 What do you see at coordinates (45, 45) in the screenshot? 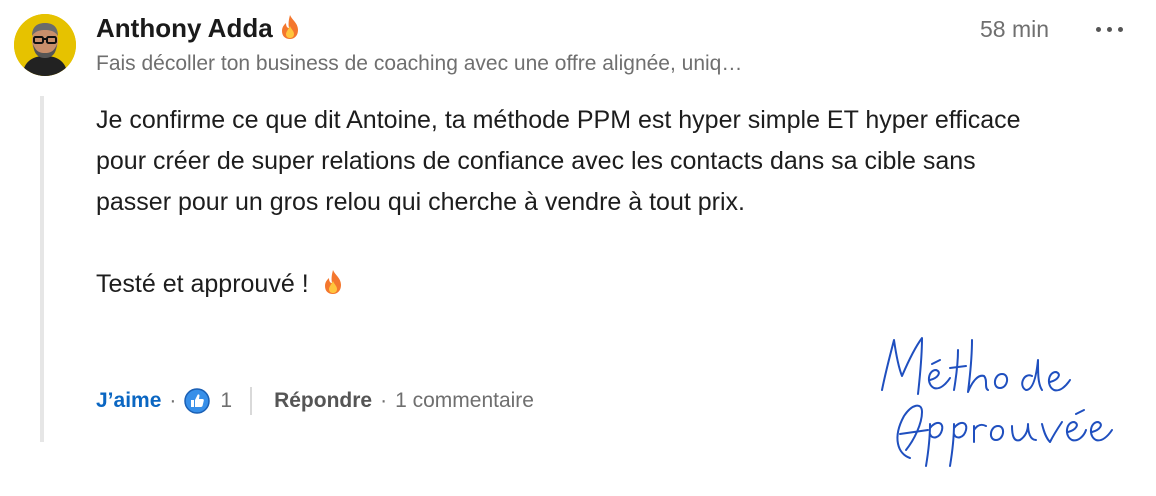
I see `avatar` at bounding box center [45, 45].